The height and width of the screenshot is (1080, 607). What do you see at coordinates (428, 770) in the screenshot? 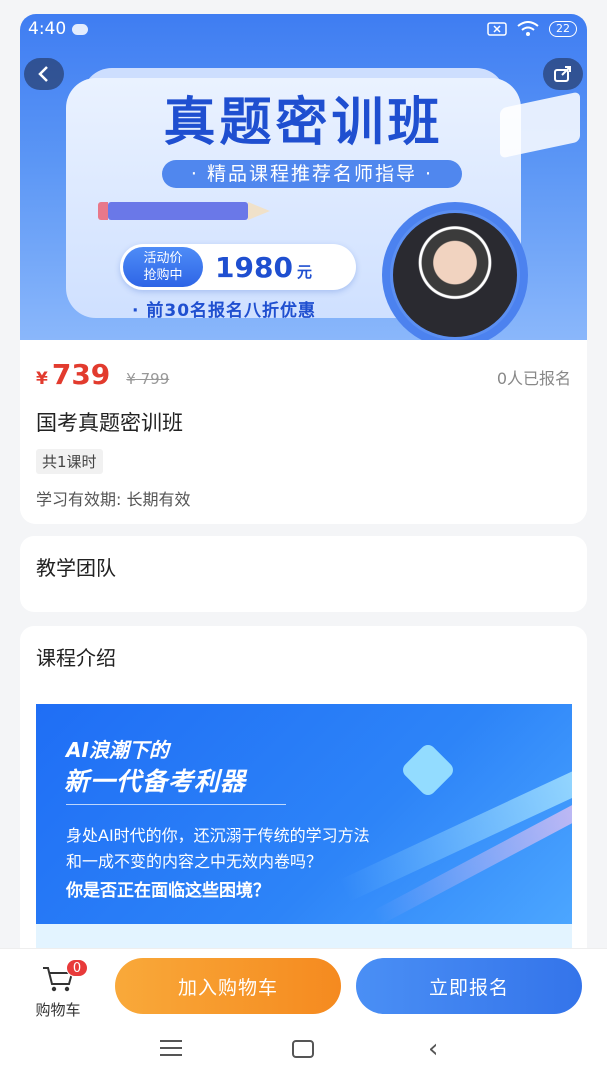
I see `star-decor` at bounding box center [428, 770].